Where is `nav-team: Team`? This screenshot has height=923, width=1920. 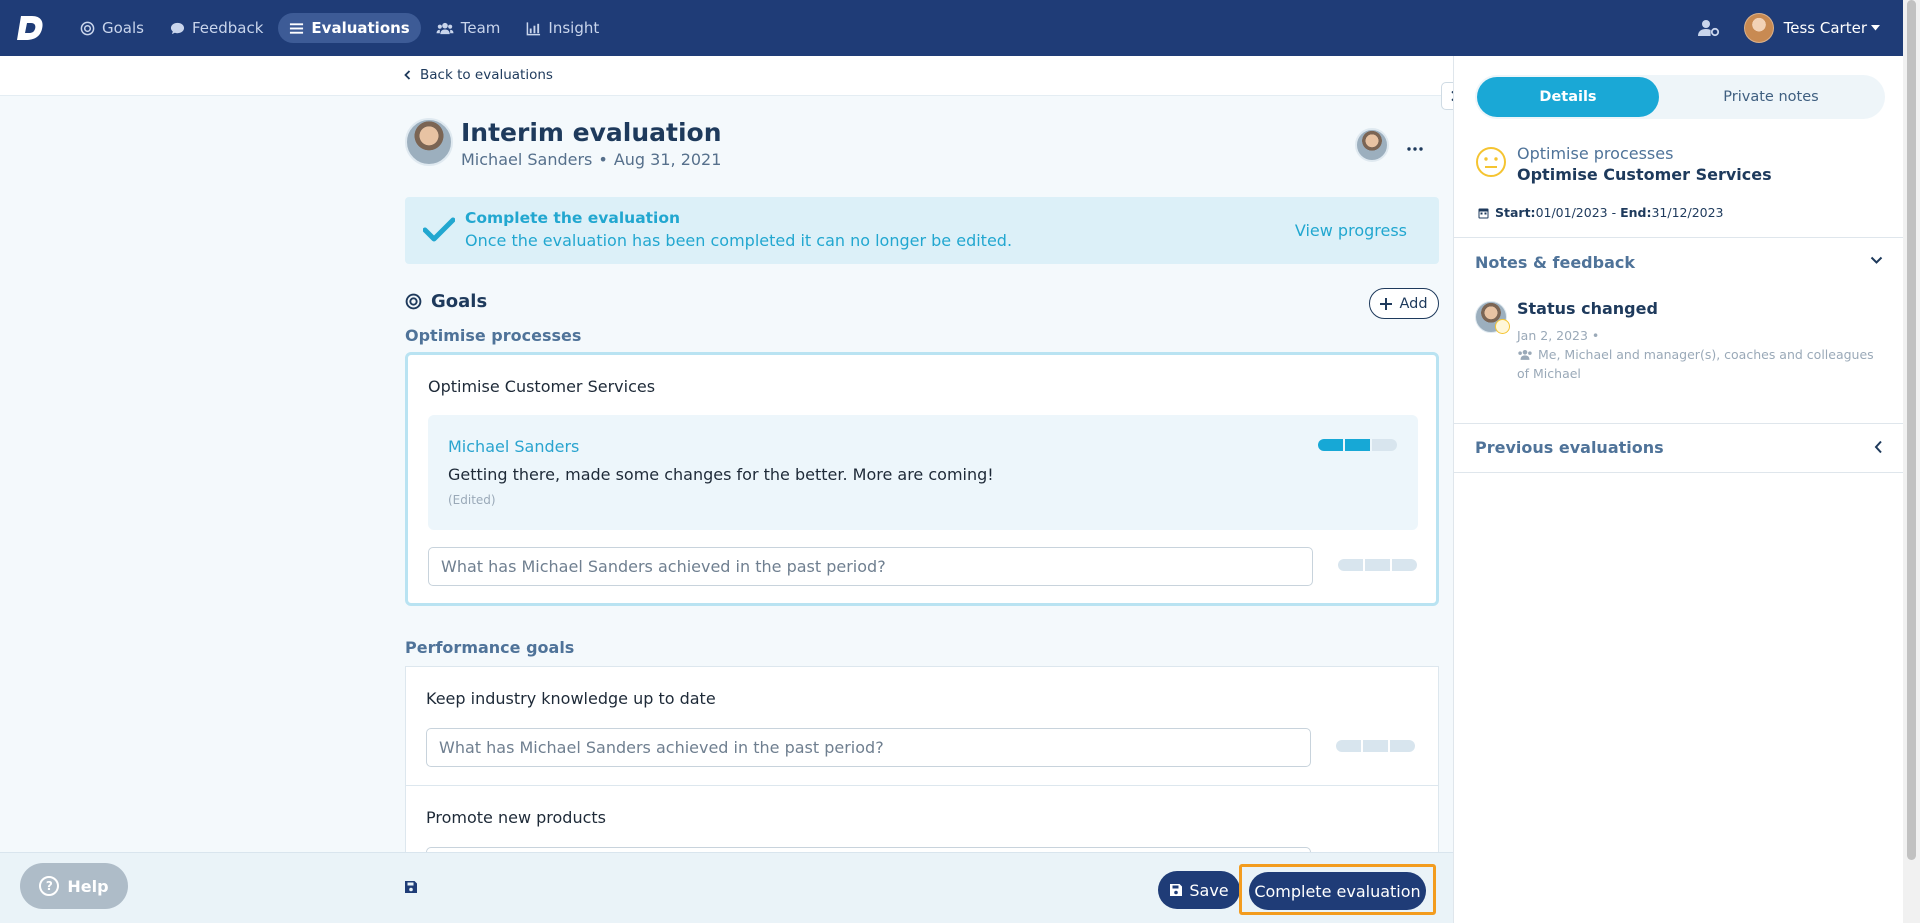
nav-team: Team is located at coordinates (468, 28).